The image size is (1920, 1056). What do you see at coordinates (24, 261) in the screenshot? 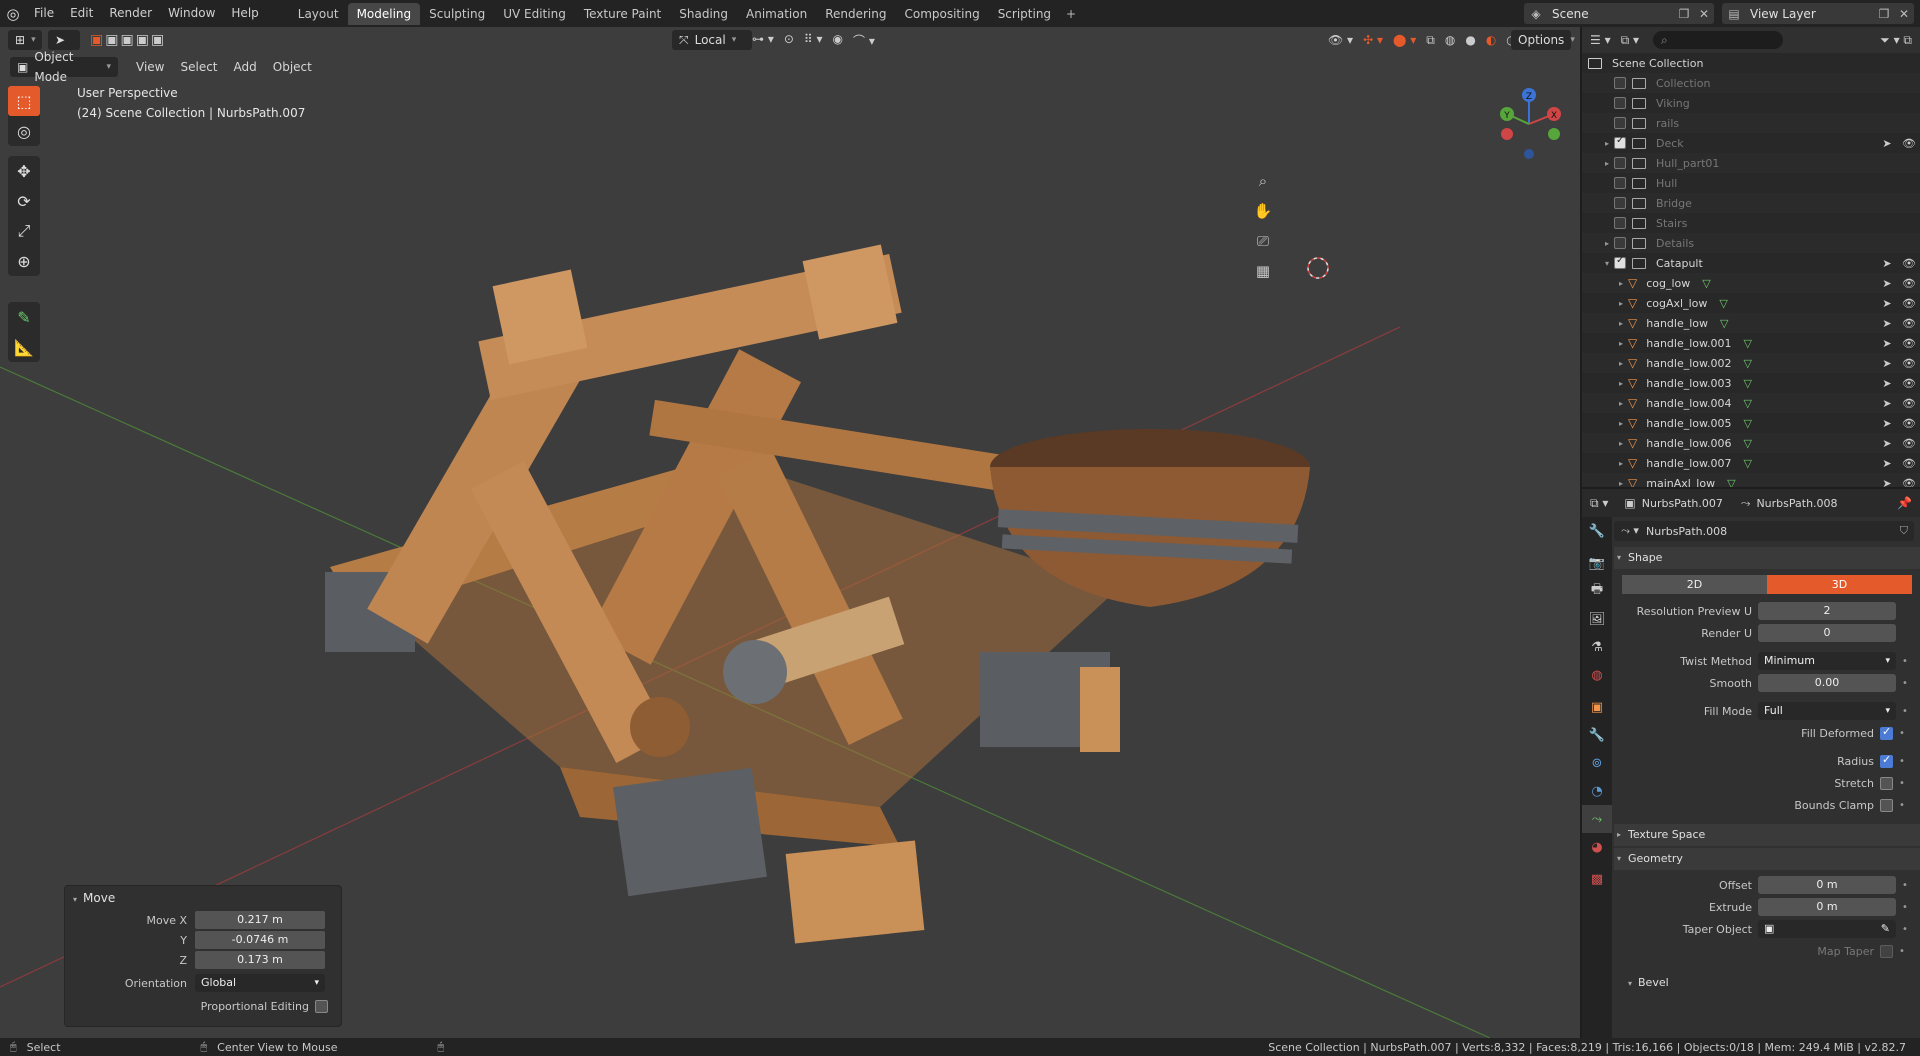
I see `transform-tool-icon: ⊕` at bounding box center [24, 261].